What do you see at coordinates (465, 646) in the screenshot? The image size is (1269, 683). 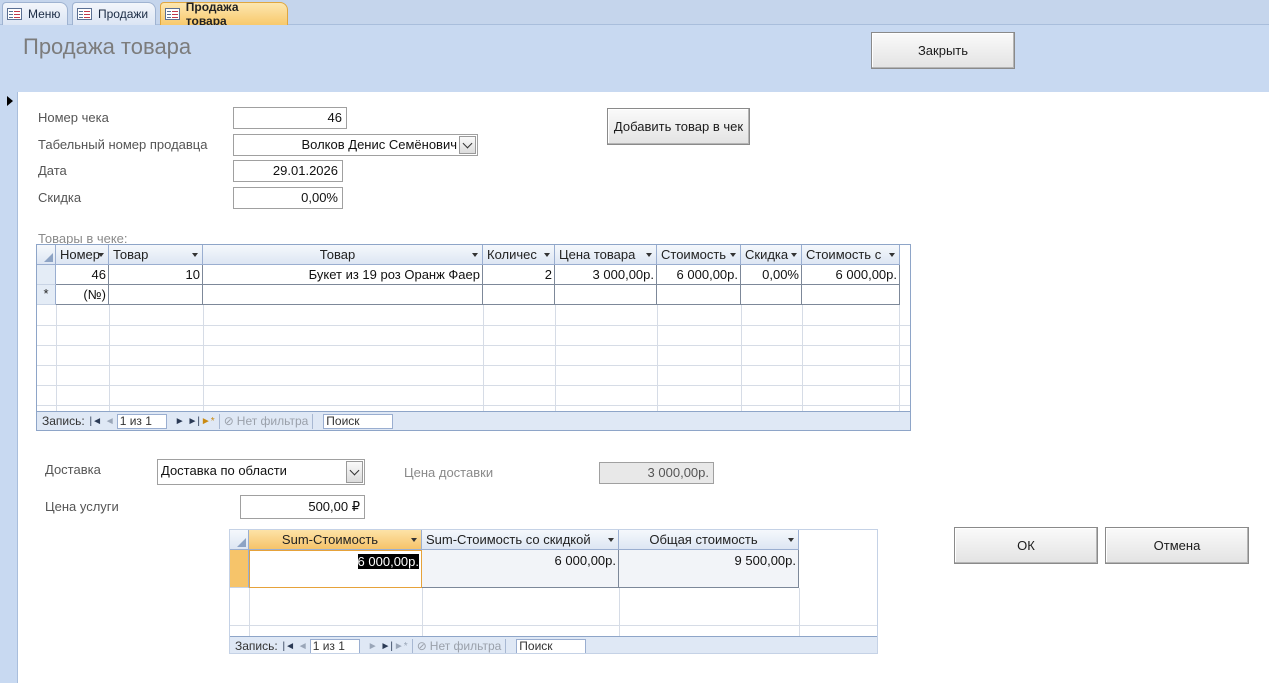 I see `filter-label: Нет фильтра` at bounding box center [465, 646].